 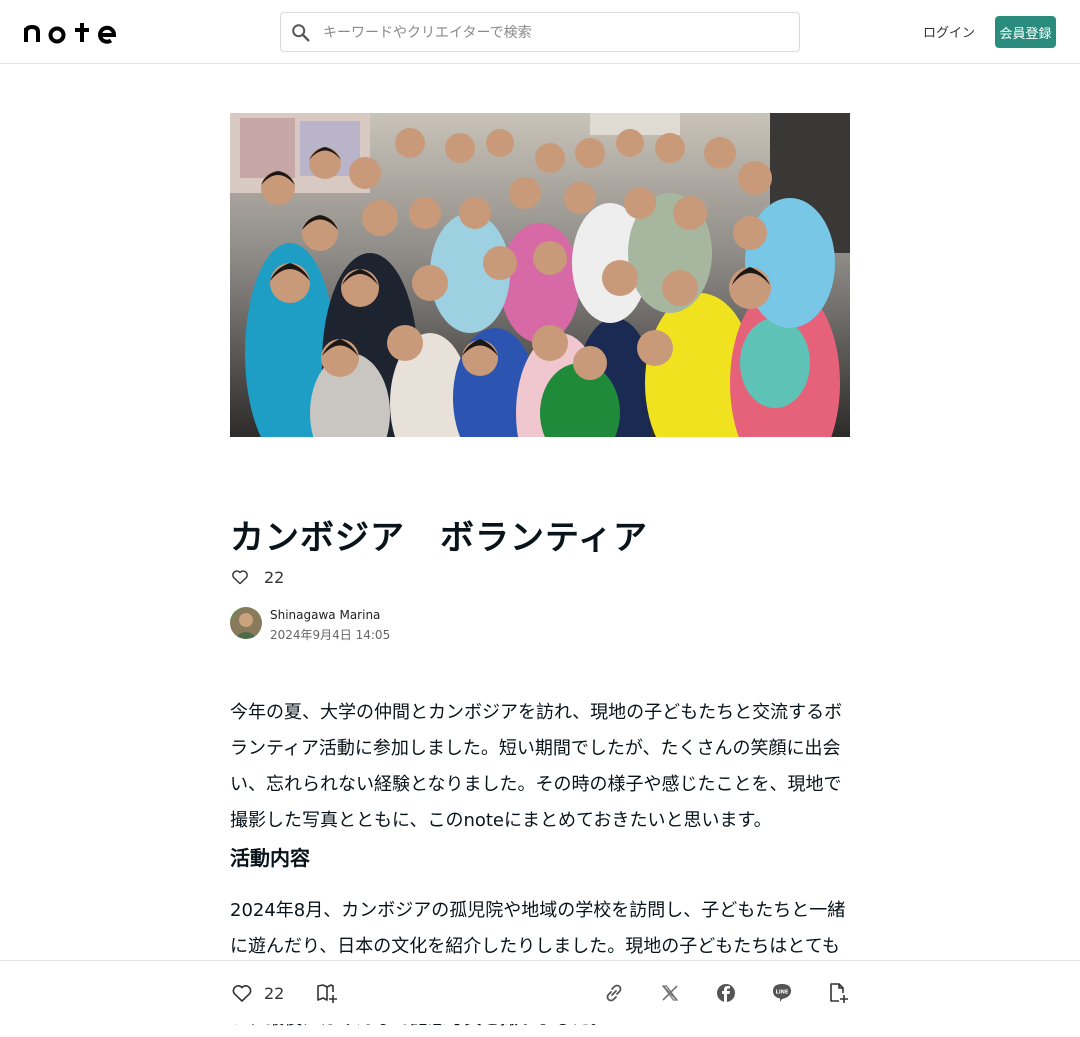 I want to click on line-icon: LINE, so click(x=782, y=993).